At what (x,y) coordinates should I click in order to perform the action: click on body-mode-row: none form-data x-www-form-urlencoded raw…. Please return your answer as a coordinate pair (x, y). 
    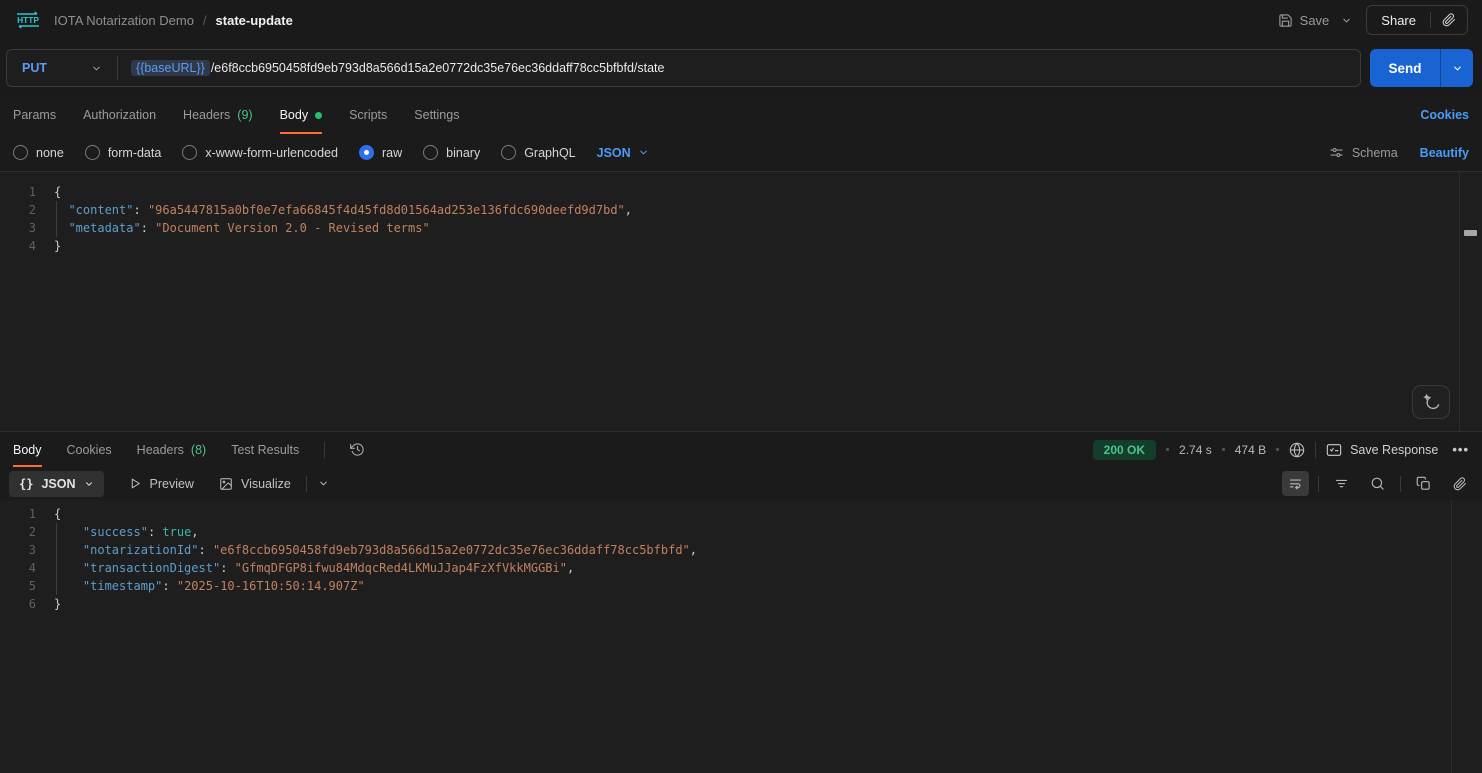
    Looking at the image, I should click on (741, 153).